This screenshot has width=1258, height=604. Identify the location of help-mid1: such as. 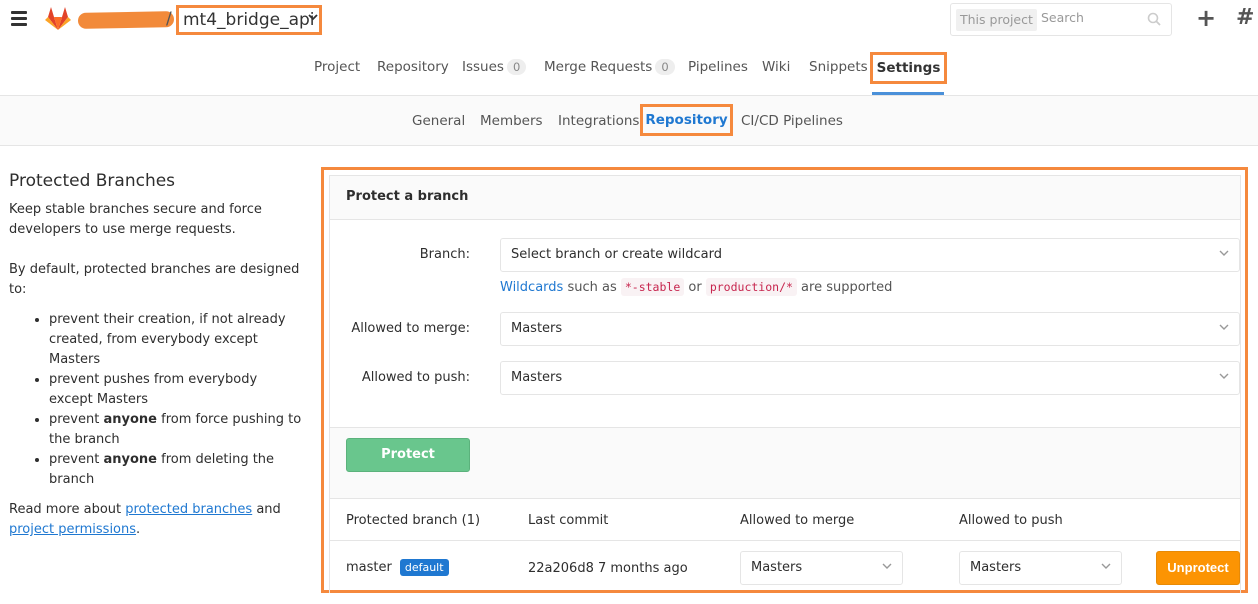
(592, 287).